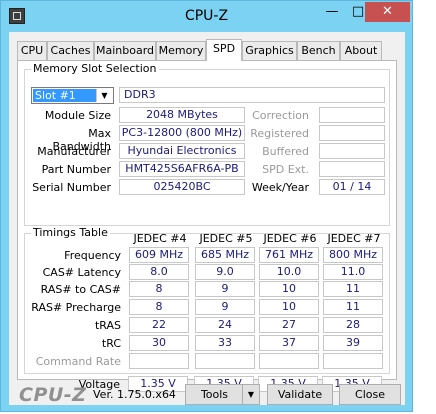 Image resolution: width=436 pixels, height=414 pixels. I want to click on close-window-button: ✕, so click(387, 12).